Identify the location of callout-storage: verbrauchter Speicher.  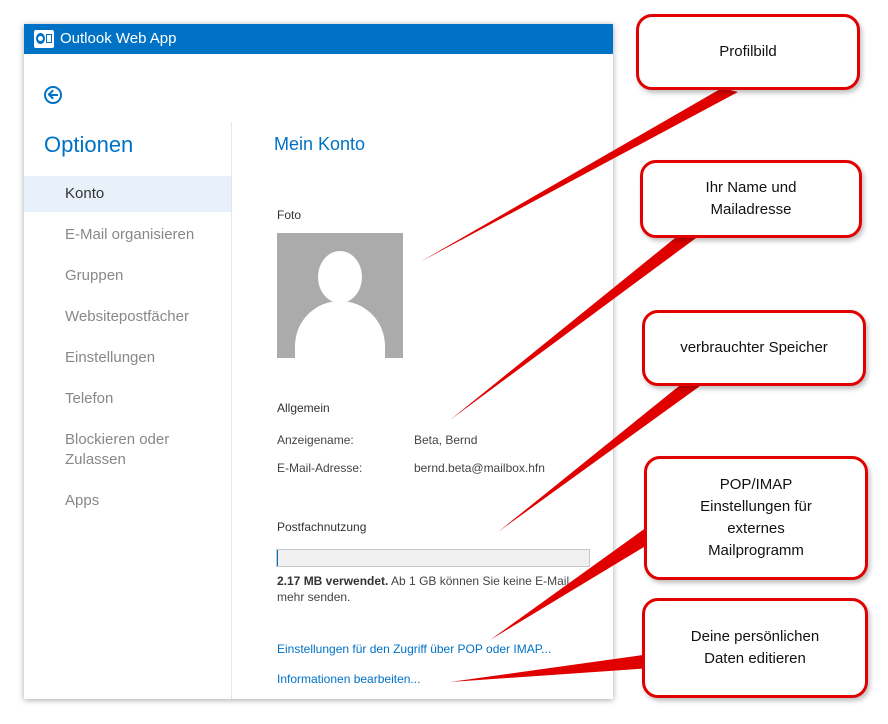
(754, 348).